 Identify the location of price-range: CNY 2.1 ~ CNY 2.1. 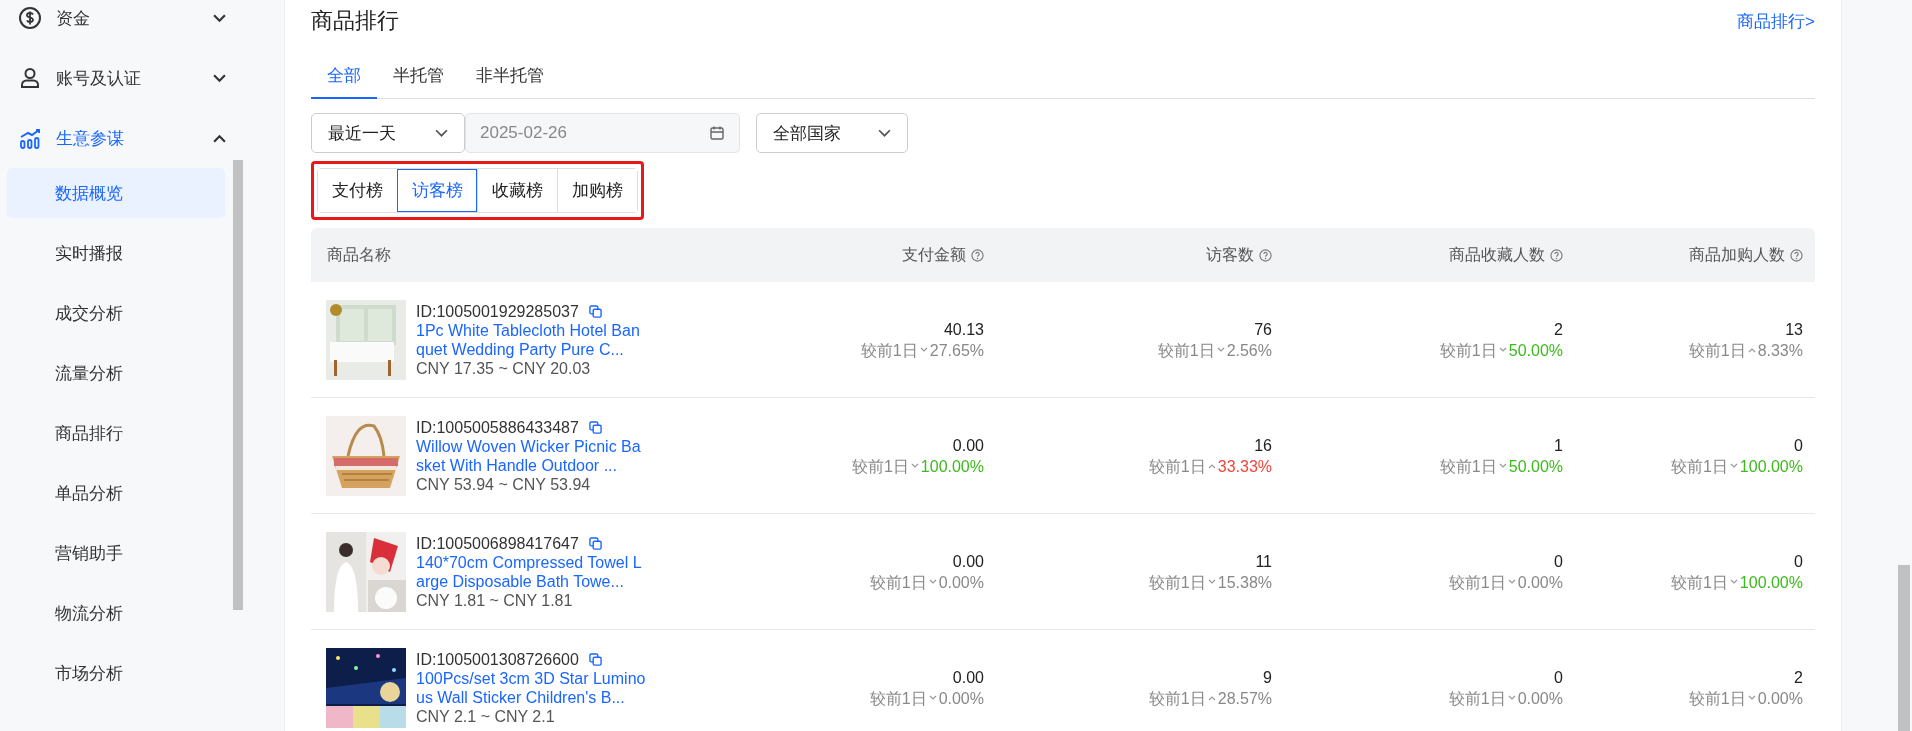
(486, 716).